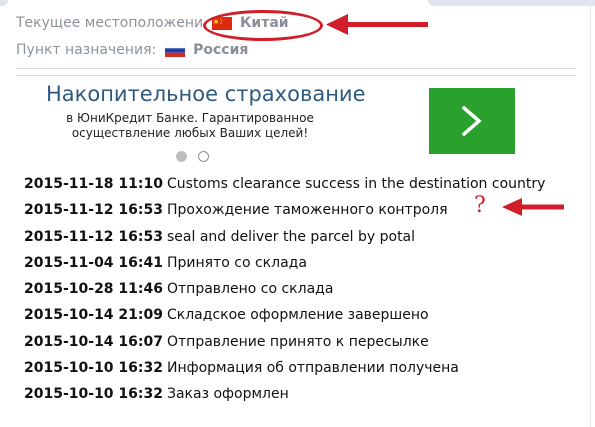 The width and height of the screenshot is (595, 427). I want to click on event-timestamp: 2015-10-28 11:46, so click(93, 289).